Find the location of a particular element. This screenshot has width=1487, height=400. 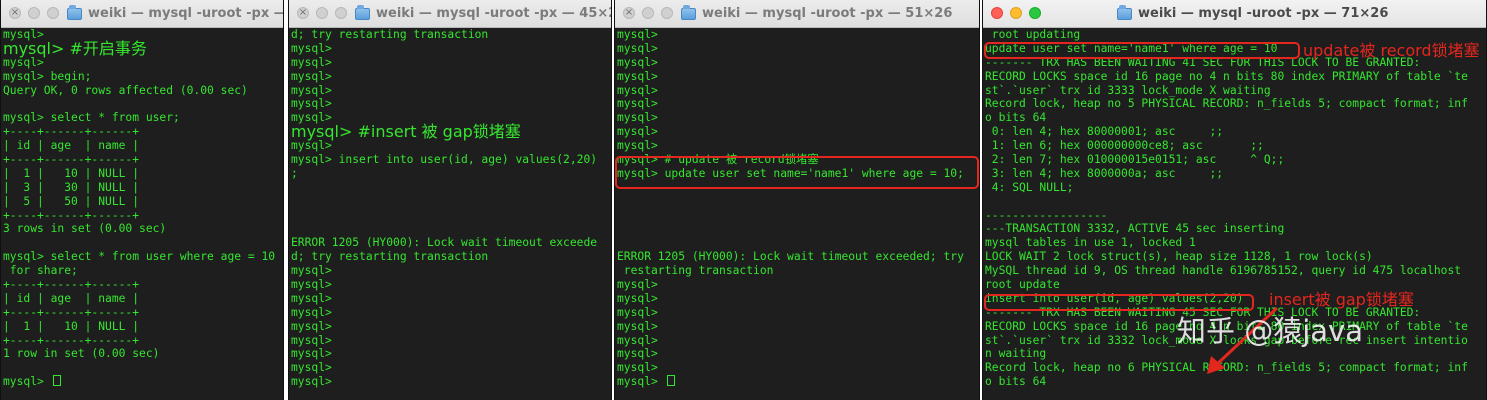

terminal-line: 3: len 4; hex 8000000a; asc ;; is located at coordinates (1104, 173).